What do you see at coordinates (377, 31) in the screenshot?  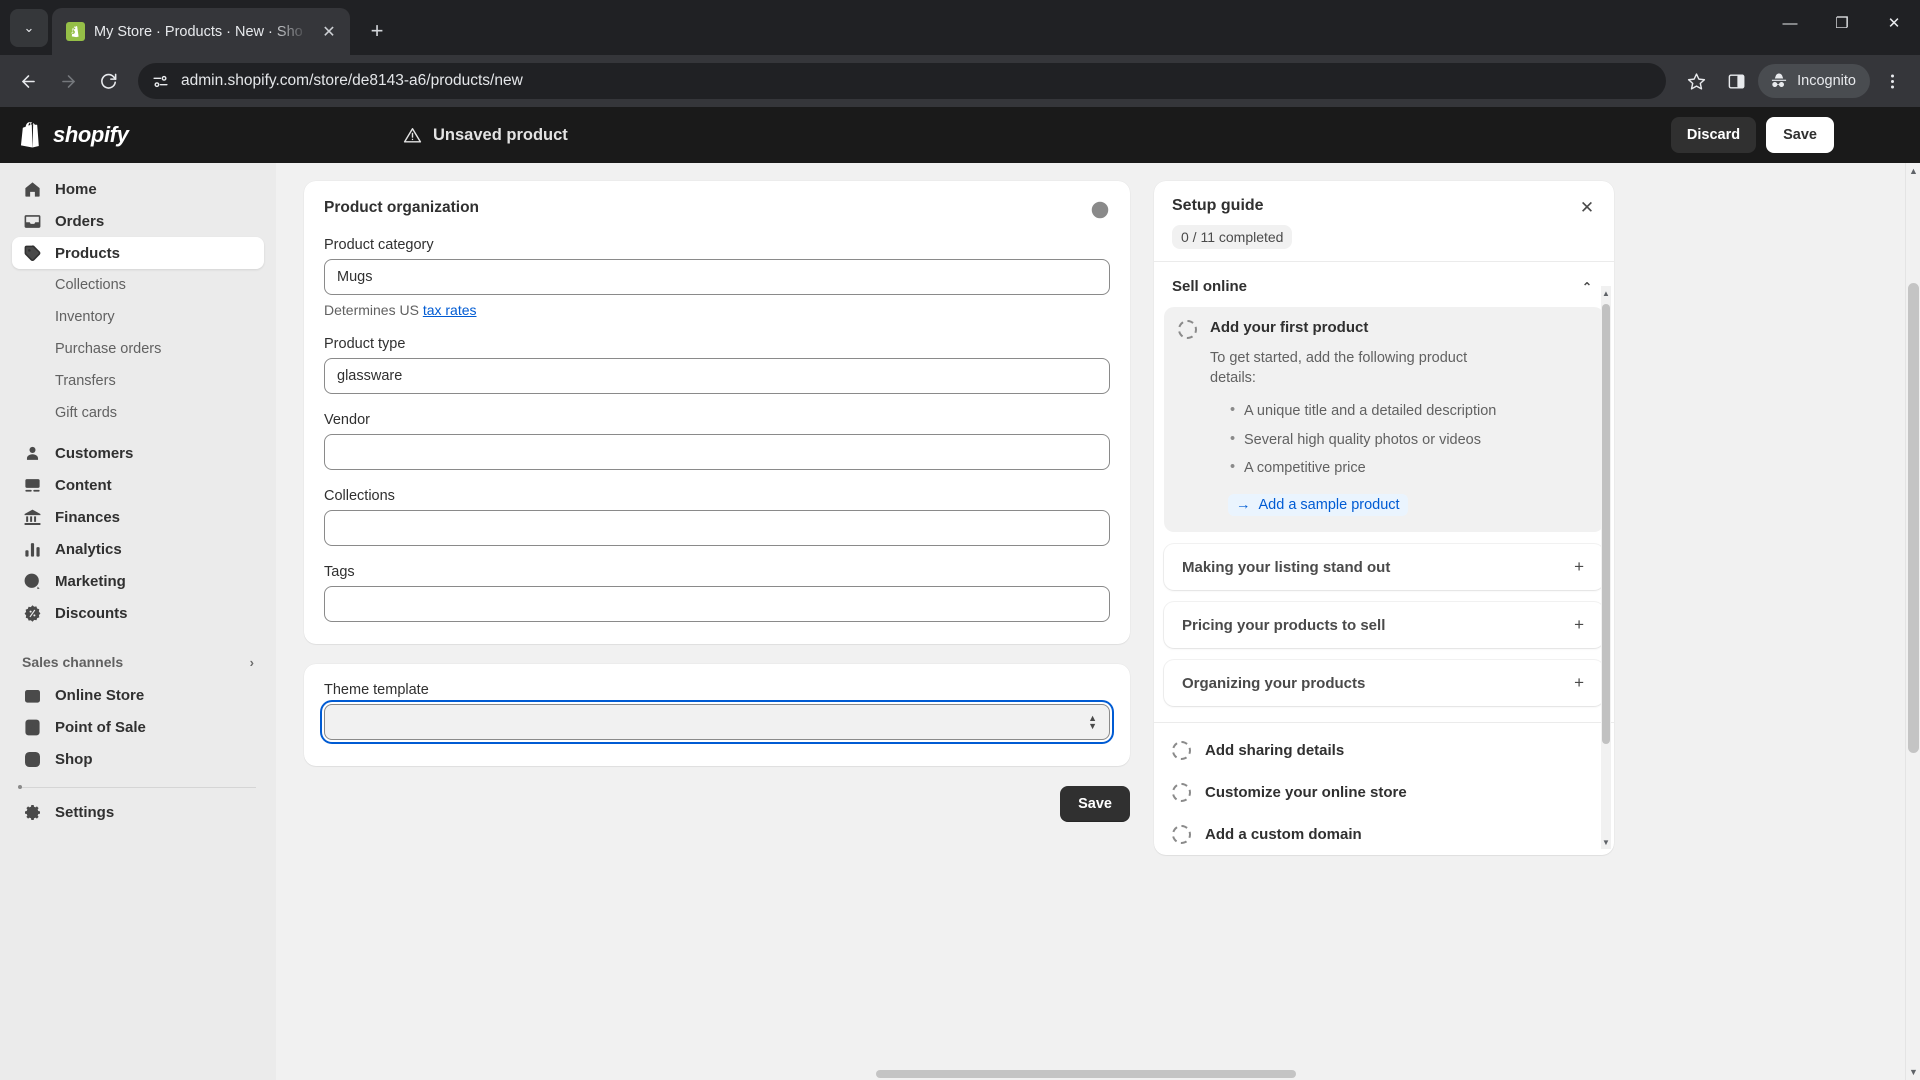 I see `new-tab-button: +` at bounding box center [377, 31].